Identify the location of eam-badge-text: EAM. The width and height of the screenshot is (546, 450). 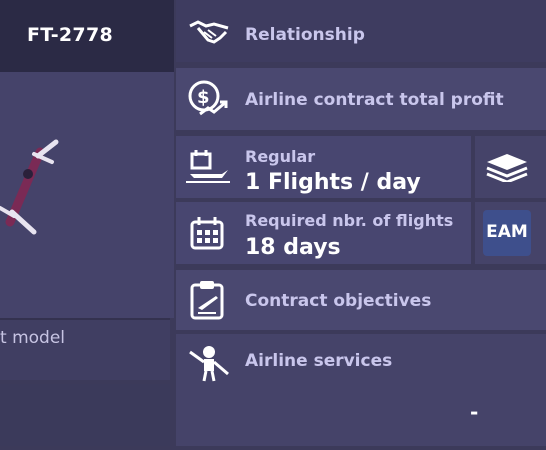
(507, 232).